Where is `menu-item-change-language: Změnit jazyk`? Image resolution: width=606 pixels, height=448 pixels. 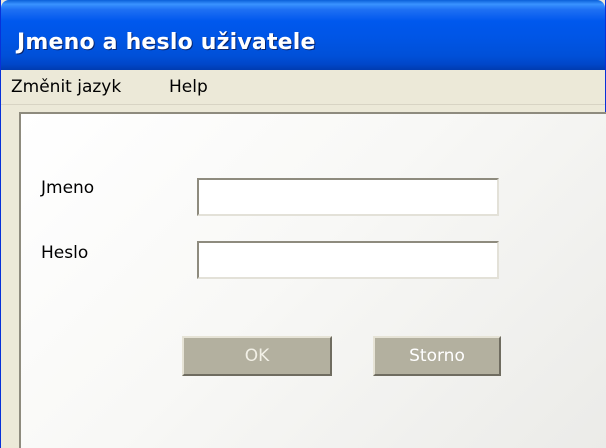 menu-item-change-language: Změnit jazyk is located at coordinates (66, 87).